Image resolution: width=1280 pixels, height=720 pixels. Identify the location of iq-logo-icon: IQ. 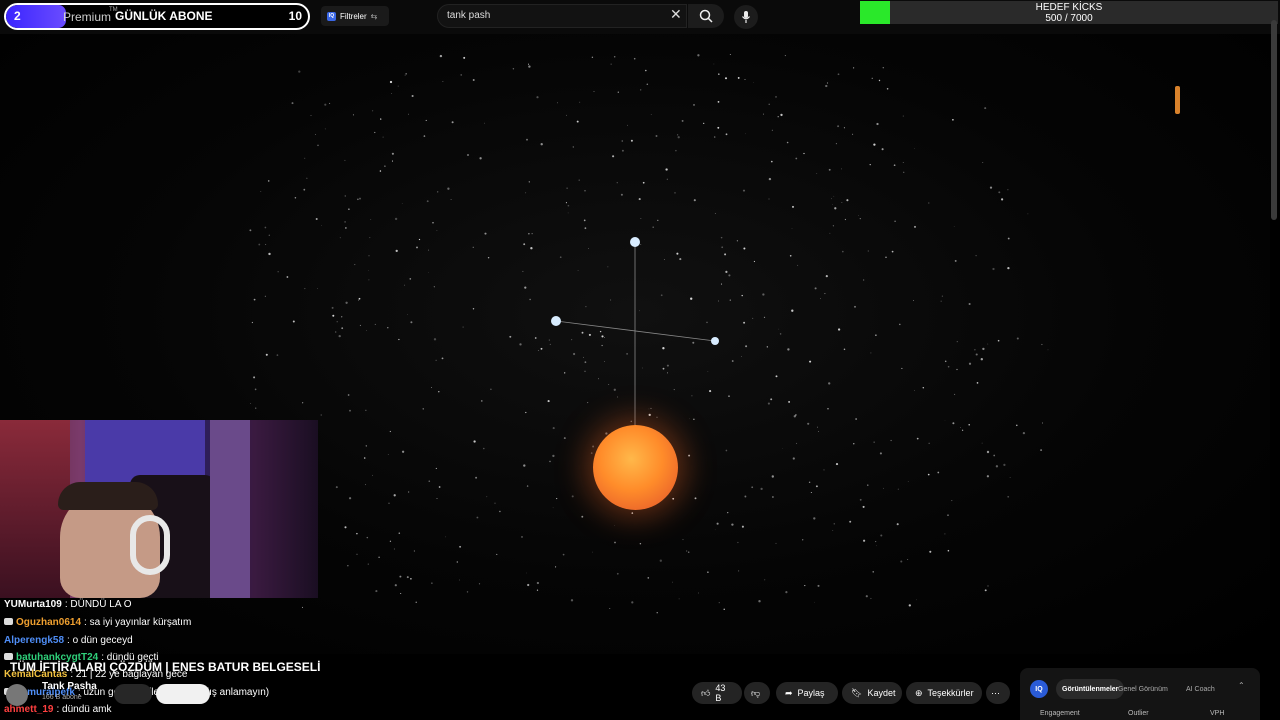
(1039, 689).